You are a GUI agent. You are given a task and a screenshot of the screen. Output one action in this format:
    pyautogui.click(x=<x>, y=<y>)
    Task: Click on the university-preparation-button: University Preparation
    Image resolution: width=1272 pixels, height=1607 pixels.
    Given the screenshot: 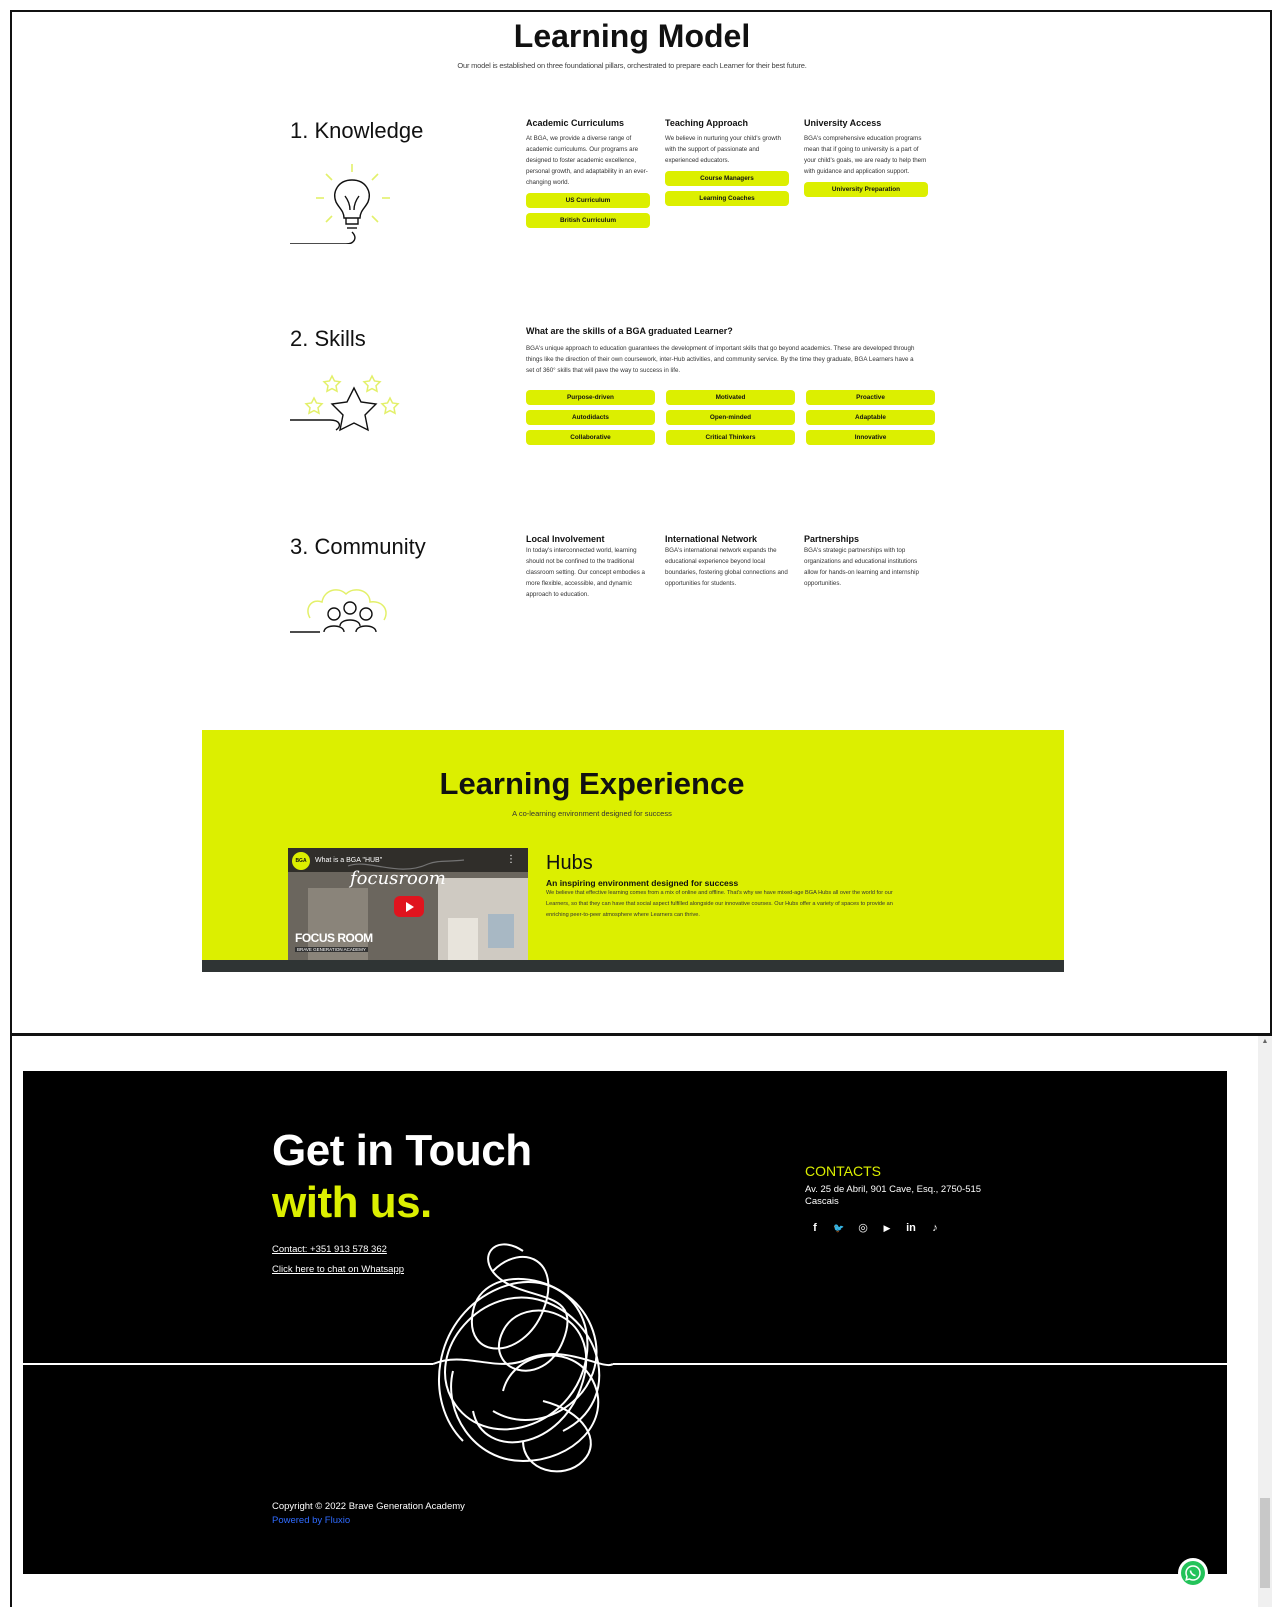 What is the action you would take?
    pyautogui.click(x=866, y=189)
    